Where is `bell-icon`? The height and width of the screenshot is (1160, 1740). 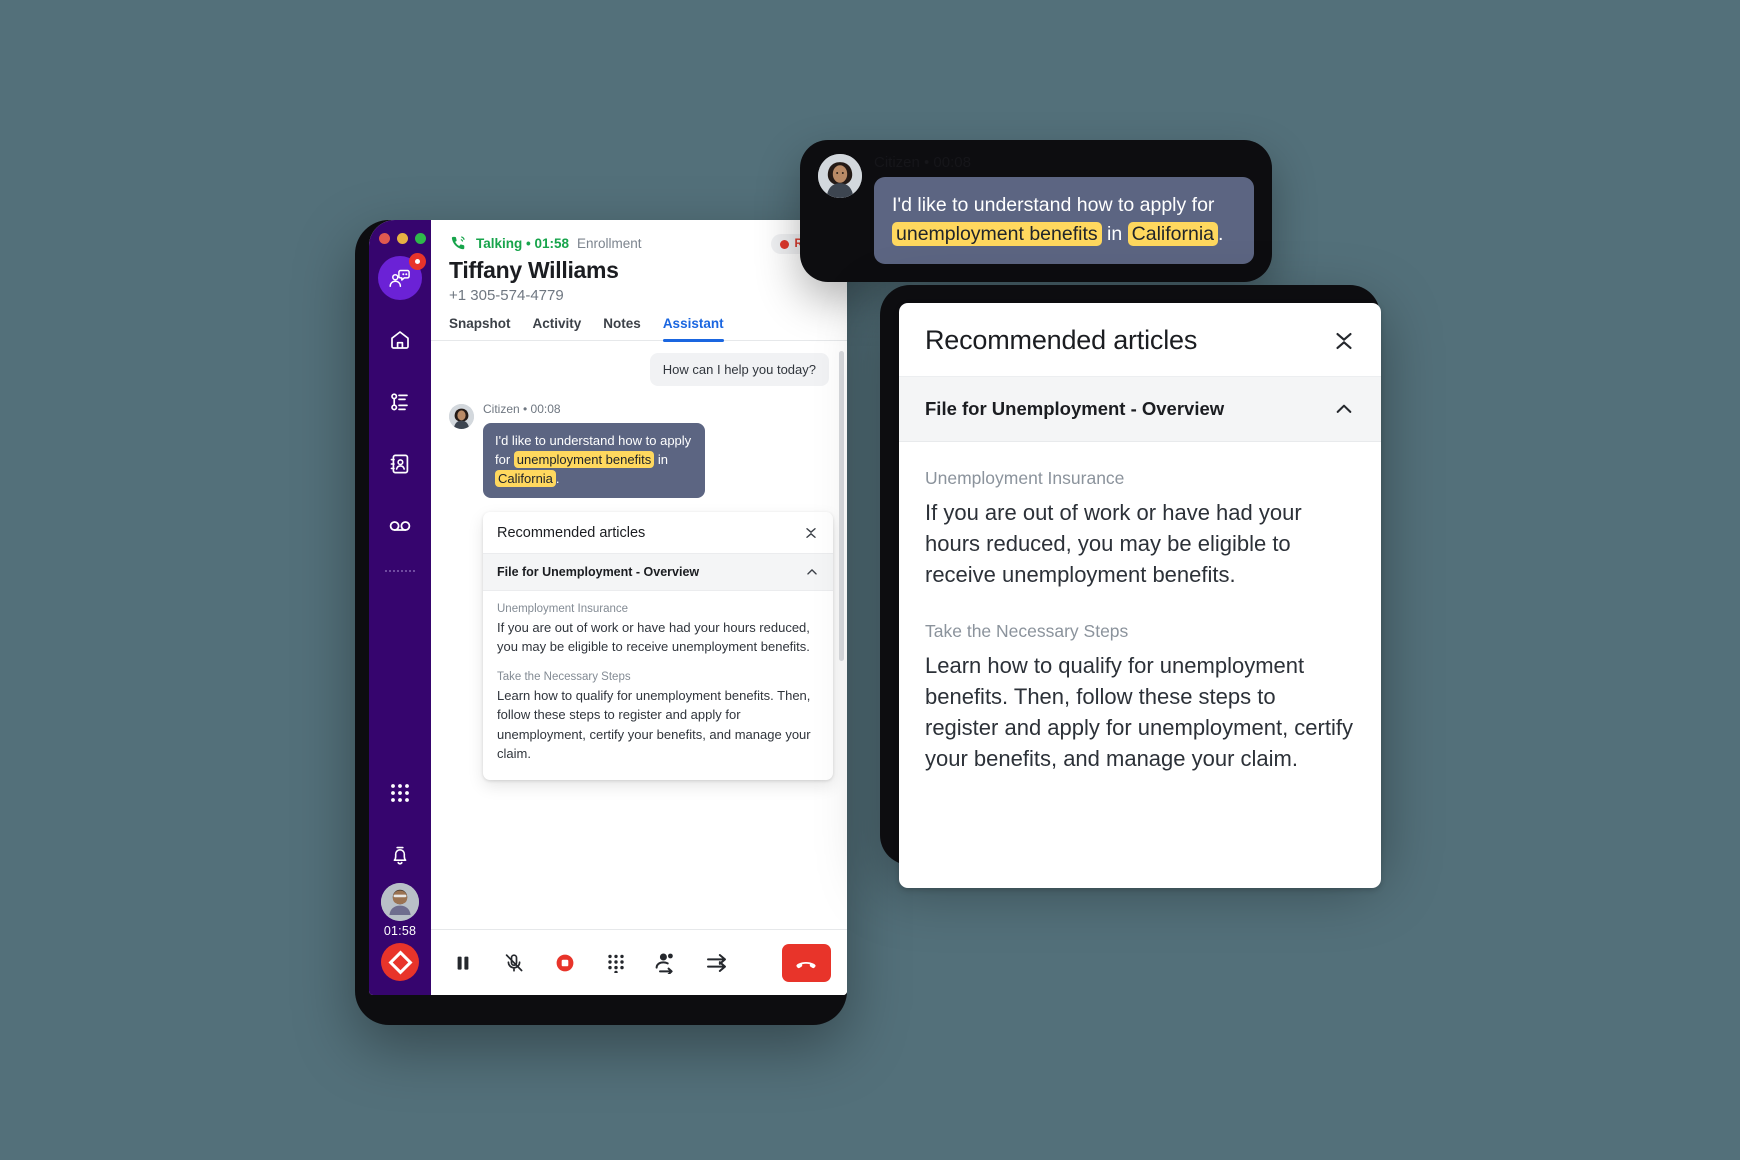 bell-icon is located at coordinates (400, 855).